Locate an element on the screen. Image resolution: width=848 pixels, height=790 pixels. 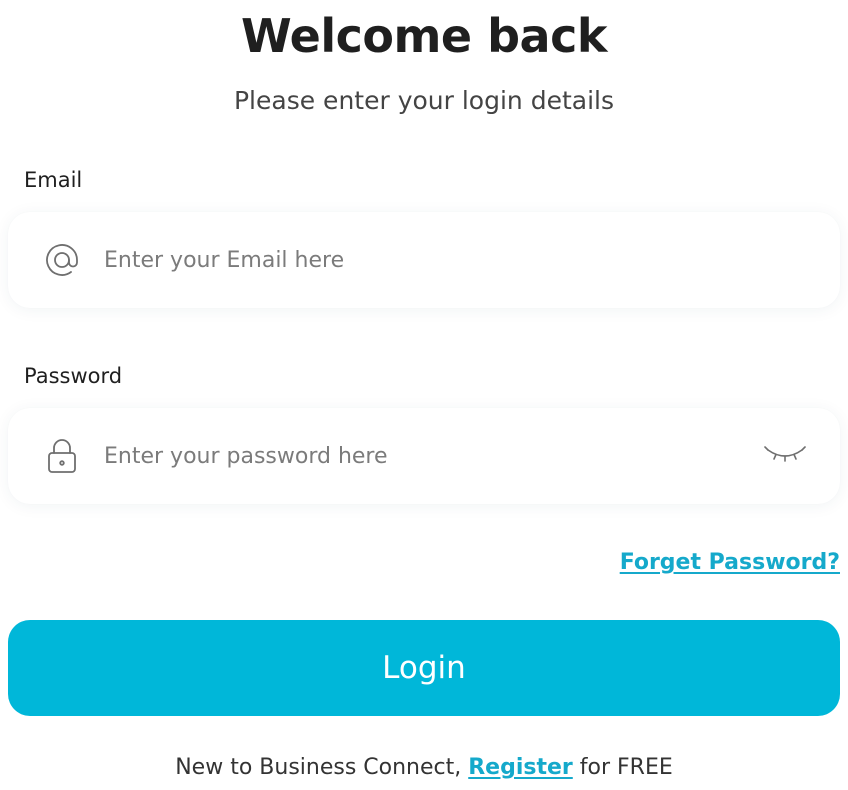
at-icon is located at coordinates (62, 260).